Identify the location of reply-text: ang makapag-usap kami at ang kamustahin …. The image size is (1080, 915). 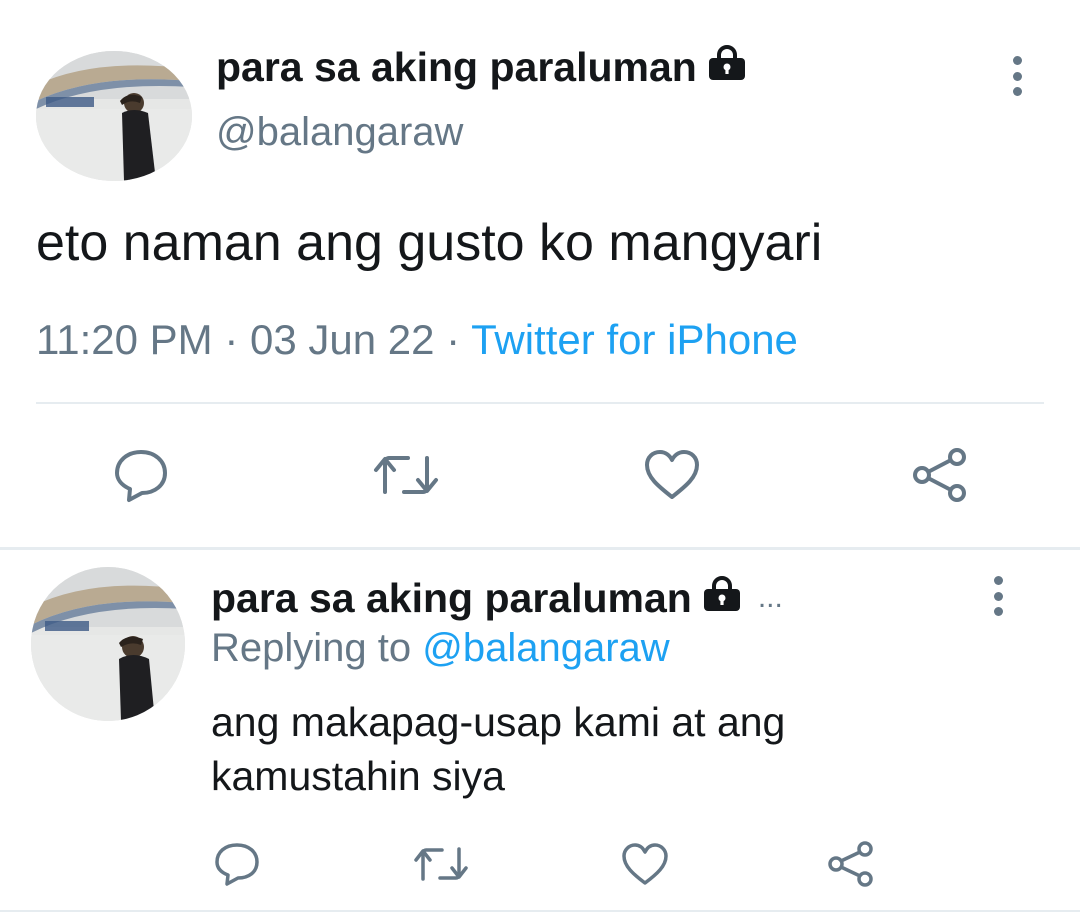
(498, 749).